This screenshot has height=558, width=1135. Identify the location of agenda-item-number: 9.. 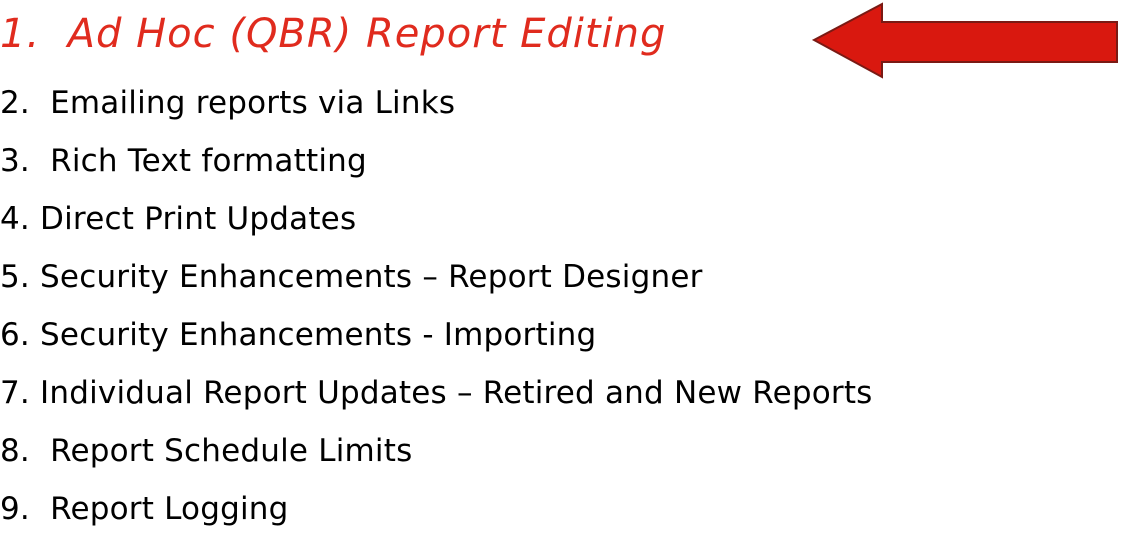
(15, 509).